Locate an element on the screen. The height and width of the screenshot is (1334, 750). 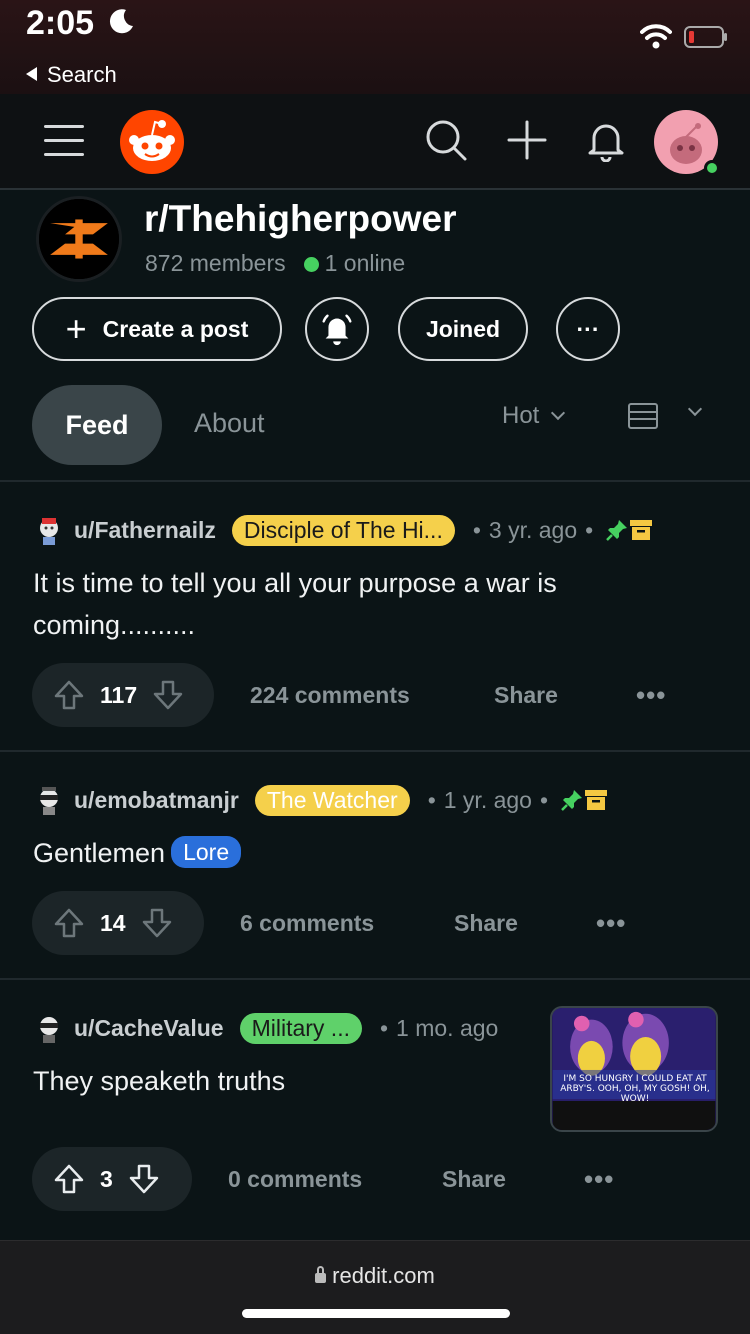
vote-count: 14 is located at coordinates (113, 922).